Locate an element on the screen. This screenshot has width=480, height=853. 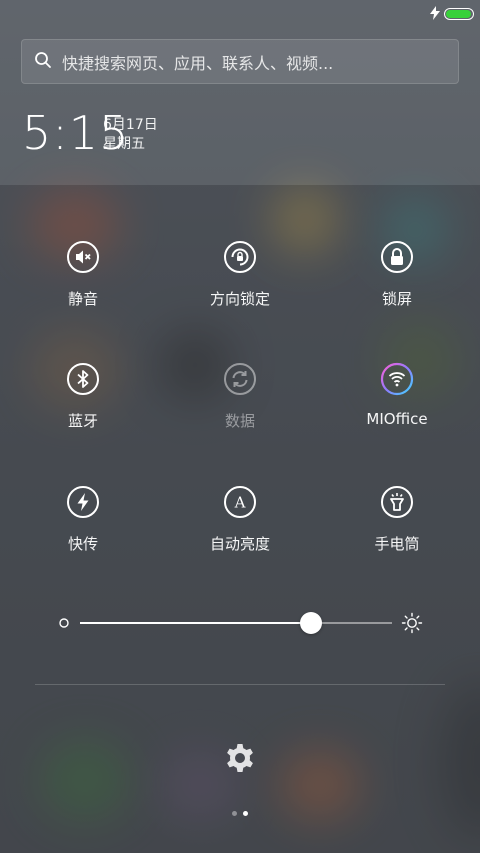
toggle-lock-screen: 锁屏 is located at coordinates (397, 290).